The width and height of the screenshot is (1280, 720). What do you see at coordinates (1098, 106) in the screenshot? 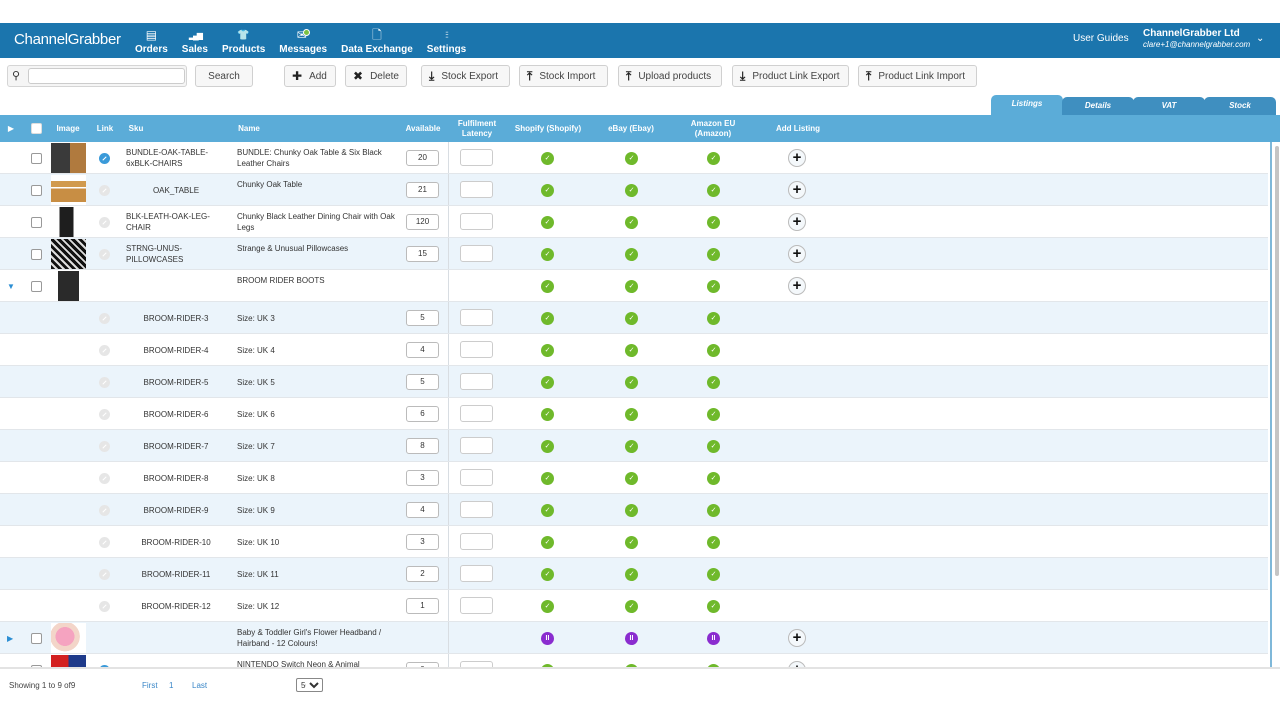
I see `tab-details: Details` at bounding box center [1098, 106].